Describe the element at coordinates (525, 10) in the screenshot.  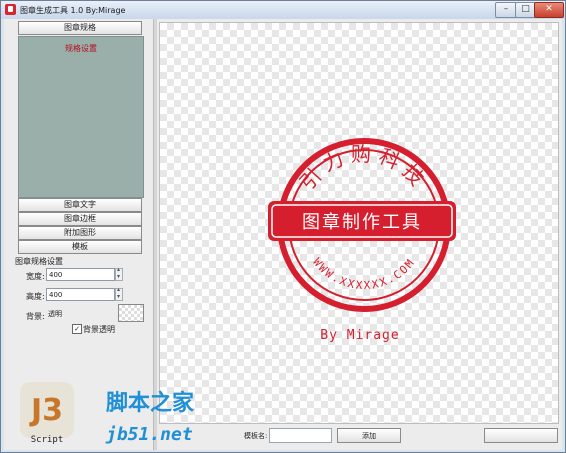
I see `maximize-button: □` at that location.